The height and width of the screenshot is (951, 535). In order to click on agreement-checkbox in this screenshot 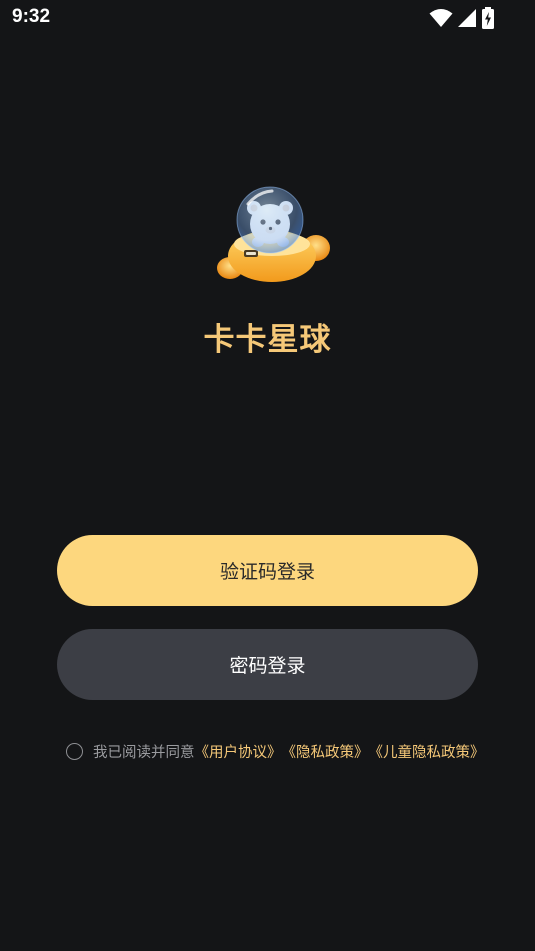, I will do `click(74, 751)`.